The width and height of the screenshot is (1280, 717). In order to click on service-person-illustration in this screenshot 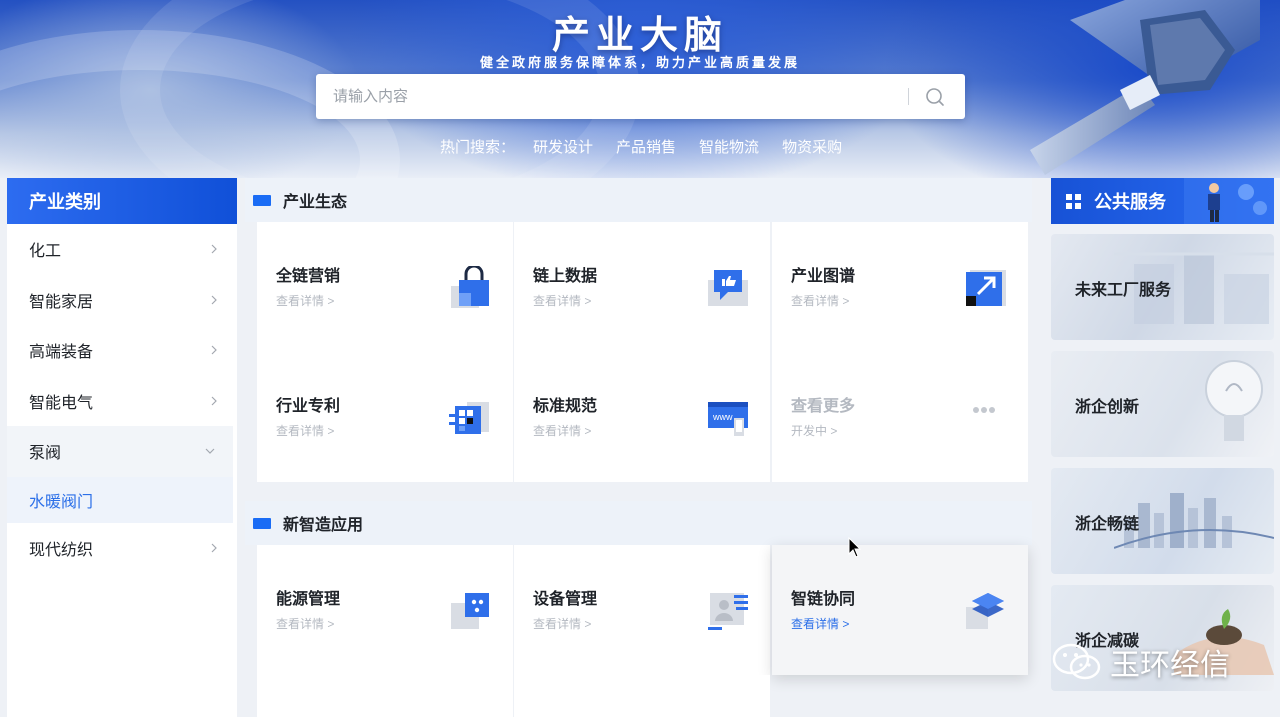, I will do `click(1229, 201)`.